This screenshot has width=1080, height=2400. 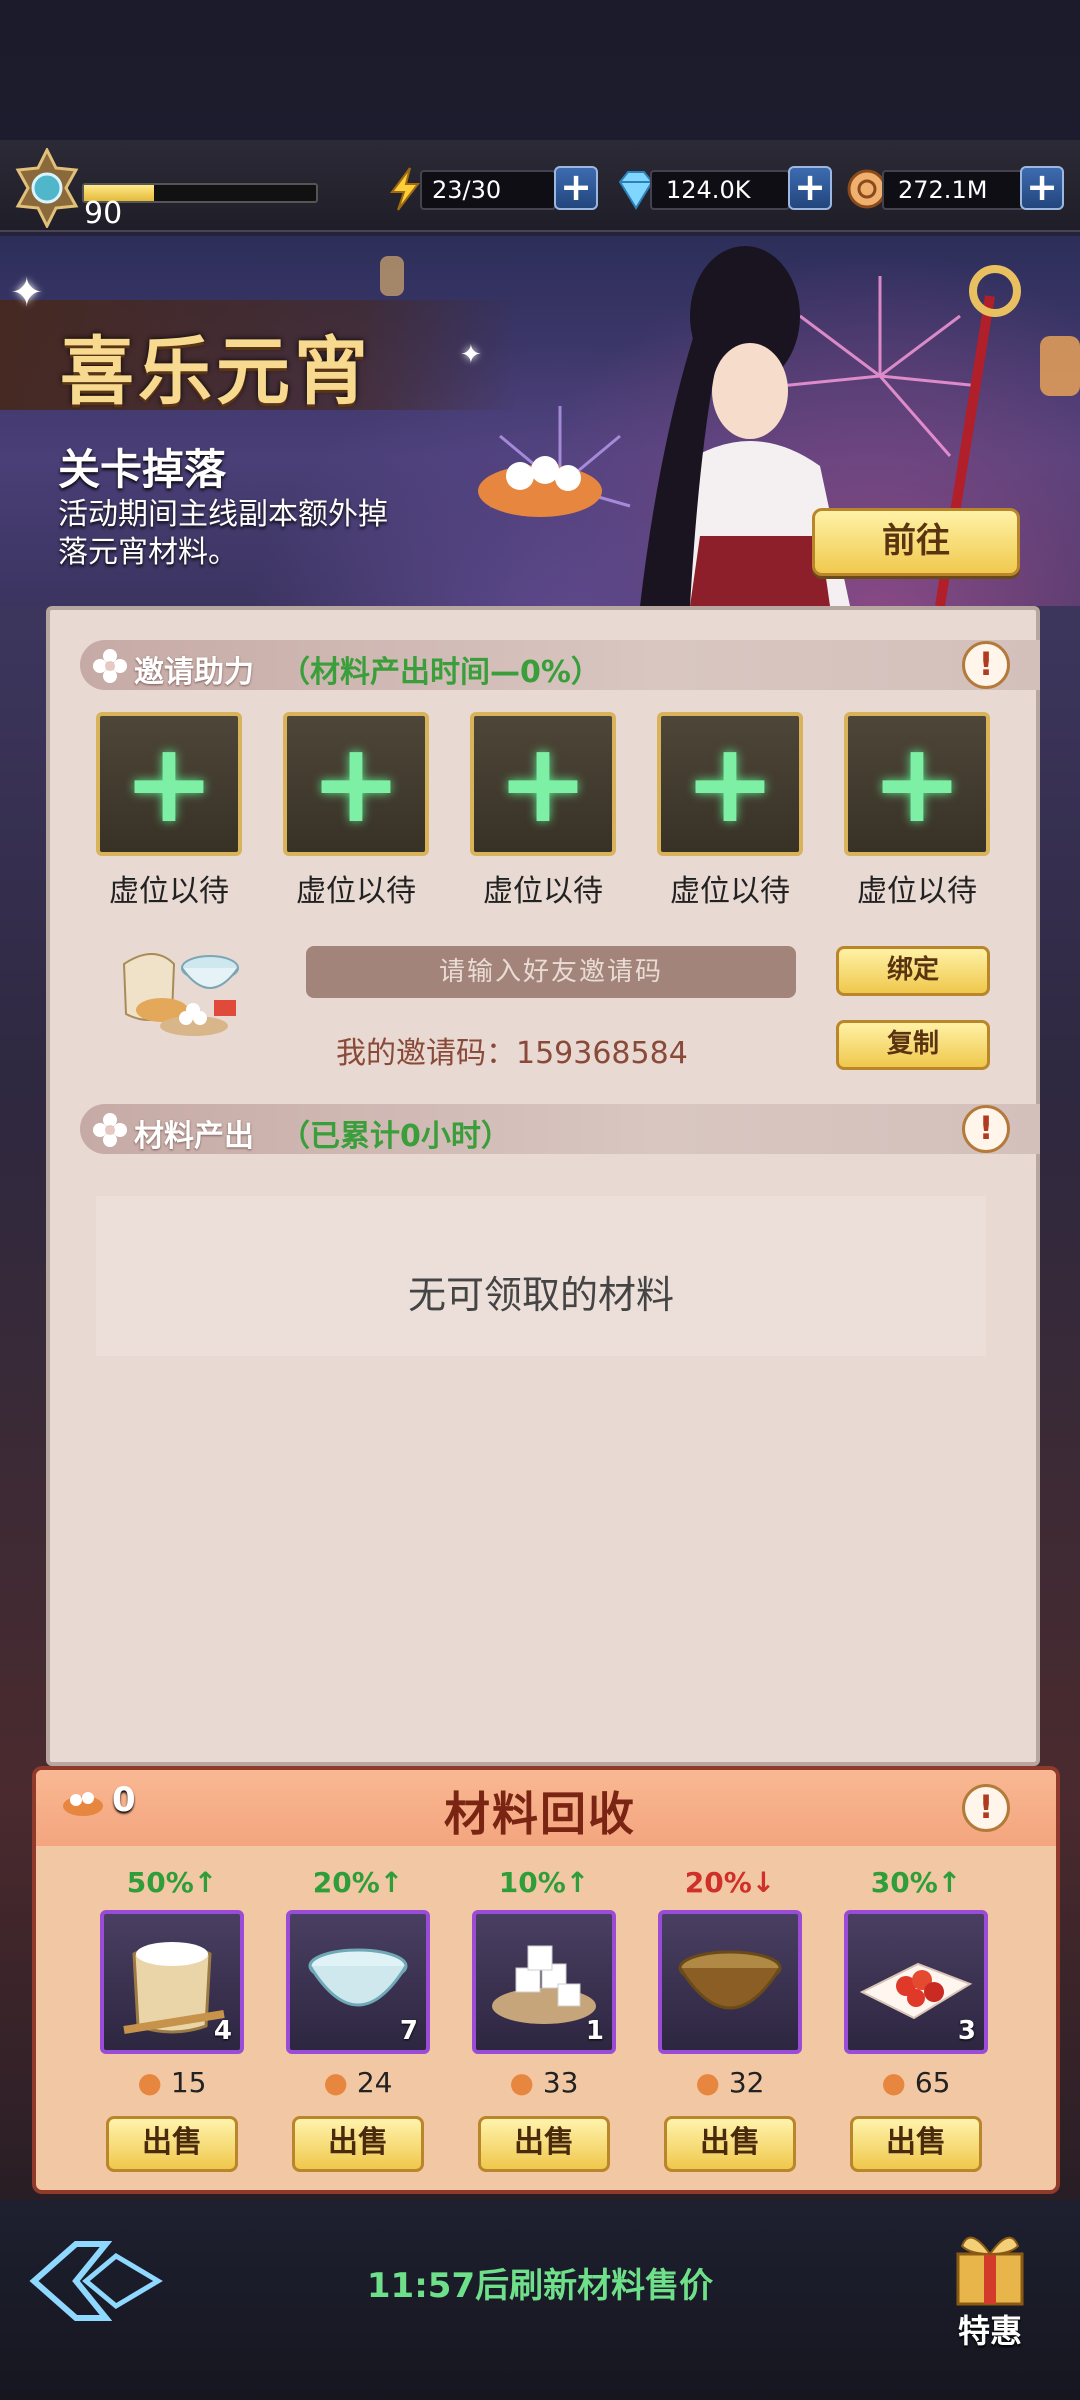 I want to click on energy-value: 23/30, so click(x=488, y=190).